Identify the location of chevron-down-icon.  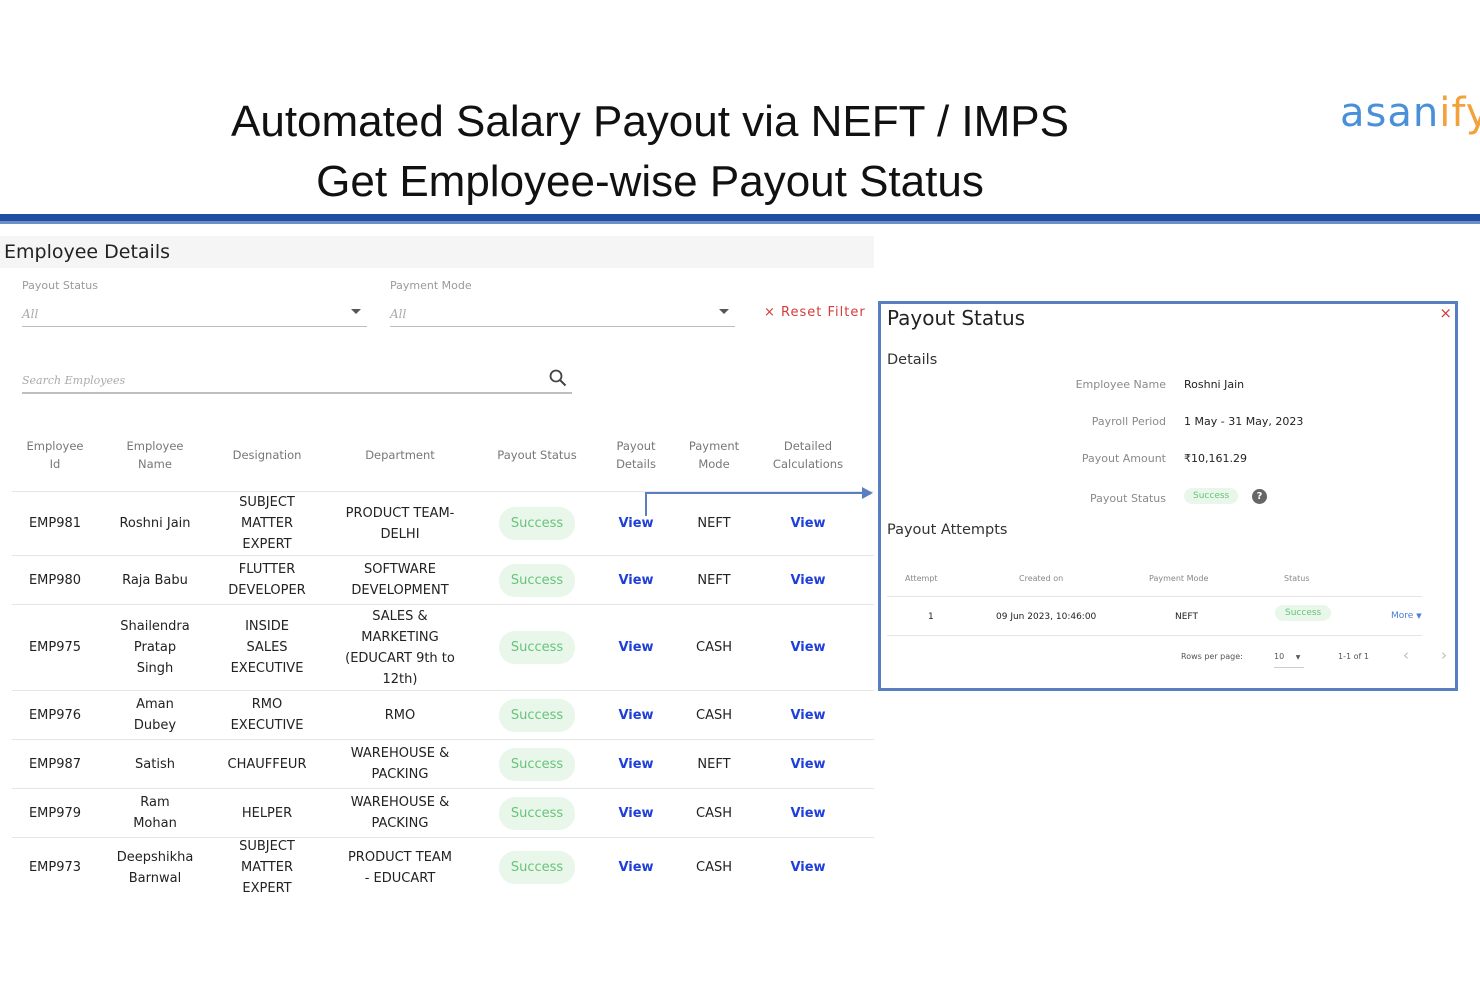
(356, 311).